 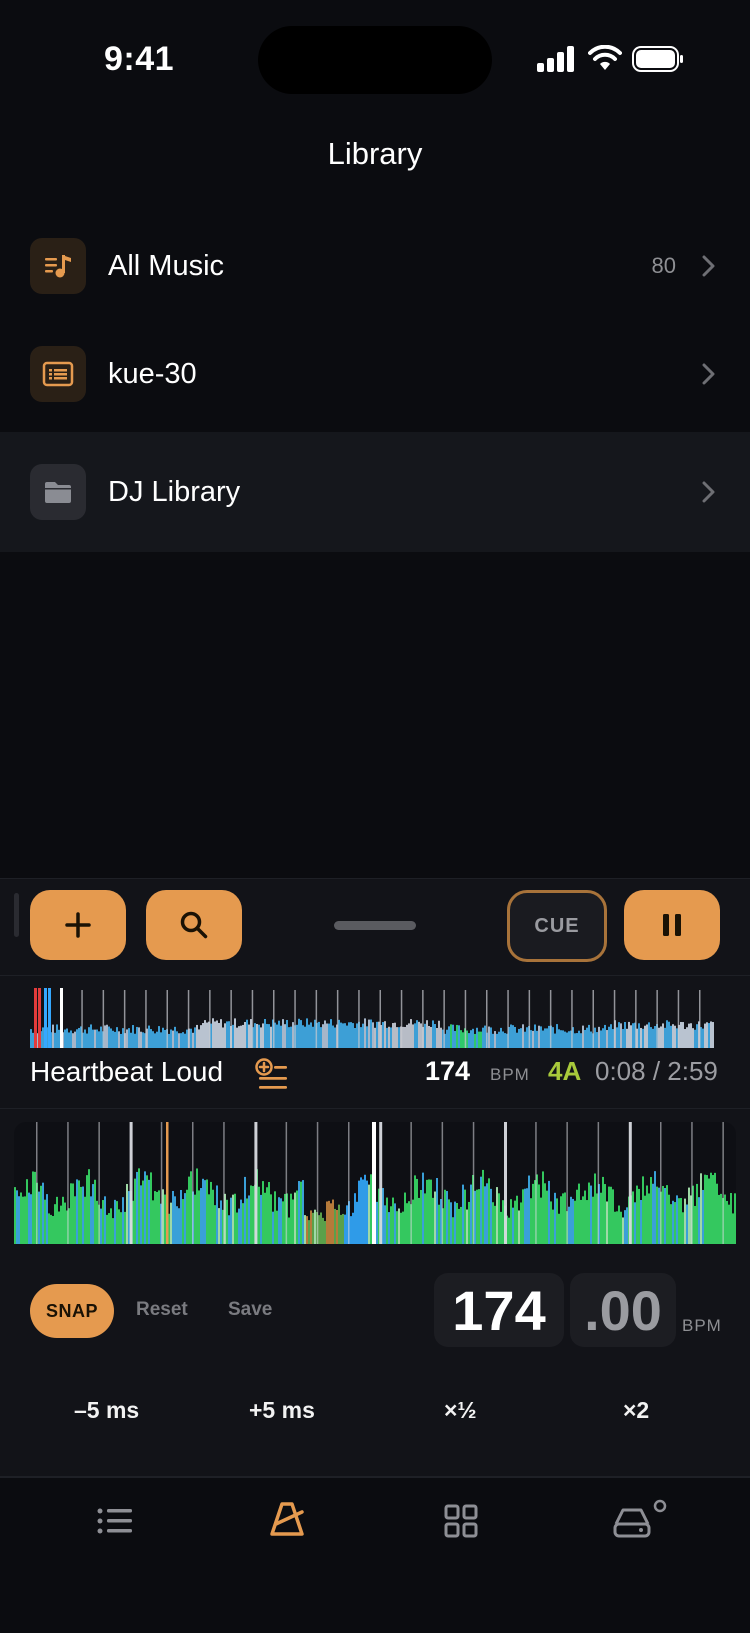 What do you see at coordinates (288, 1520) in the screenshot?
I see `metronome-icon` at bounding box center [288, 1520].